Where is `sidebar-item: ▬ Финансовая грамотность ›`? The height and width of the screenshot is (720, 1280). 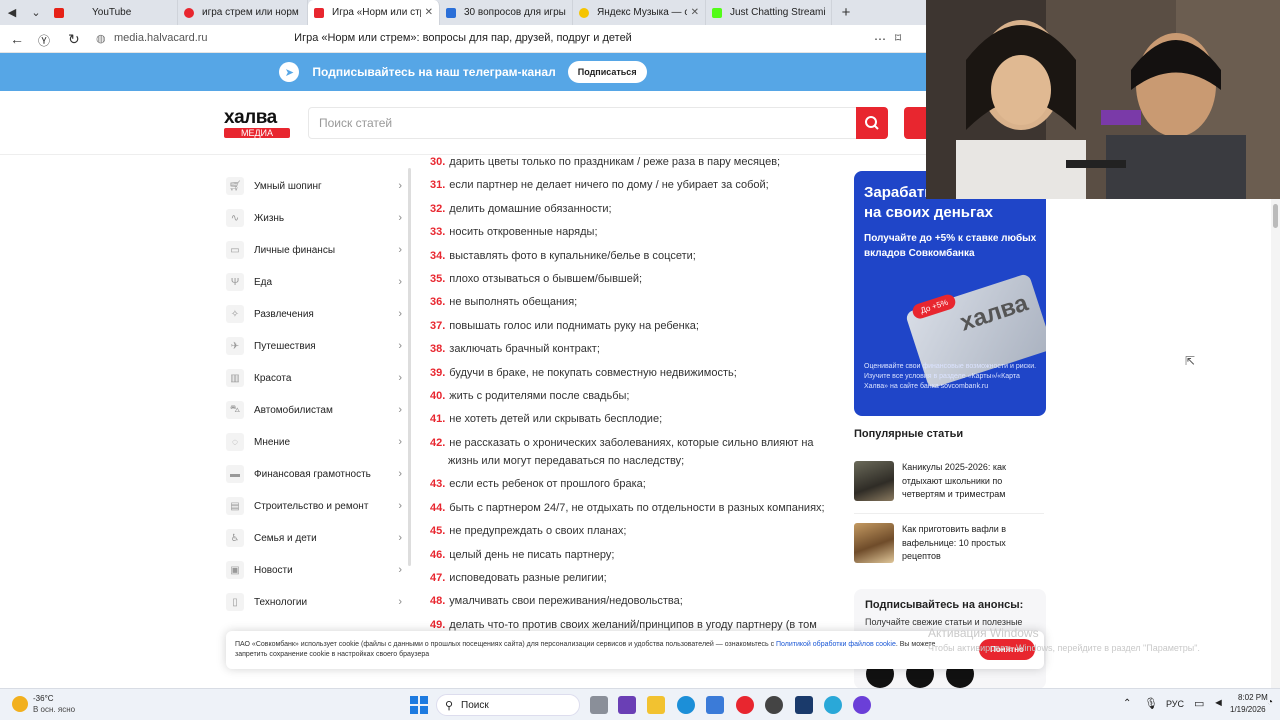 sidebar-item: ▬ Финансовая грамотность › is located at coordinates (316, 474).